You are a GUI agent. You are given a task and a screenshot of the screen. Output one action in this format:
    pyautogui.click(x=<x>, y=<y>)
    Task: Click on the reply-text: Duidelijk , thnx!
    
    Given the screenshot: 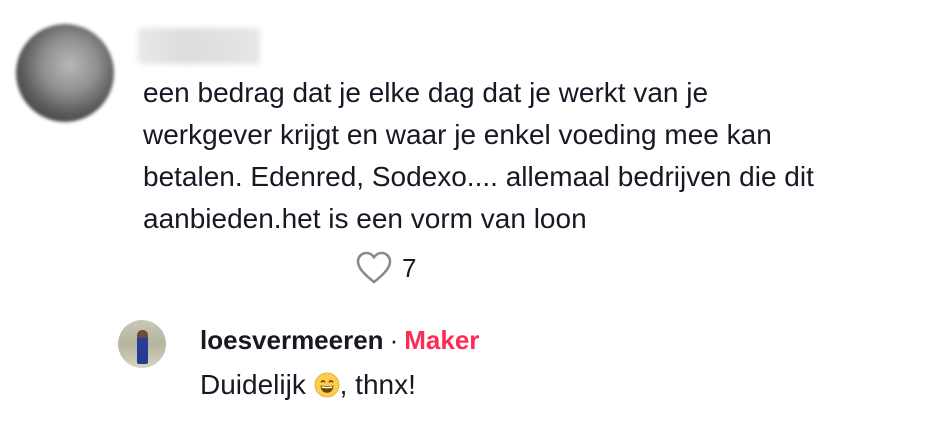 What is the action you would take?
    pyautogui.click(x=308, y=385)
    